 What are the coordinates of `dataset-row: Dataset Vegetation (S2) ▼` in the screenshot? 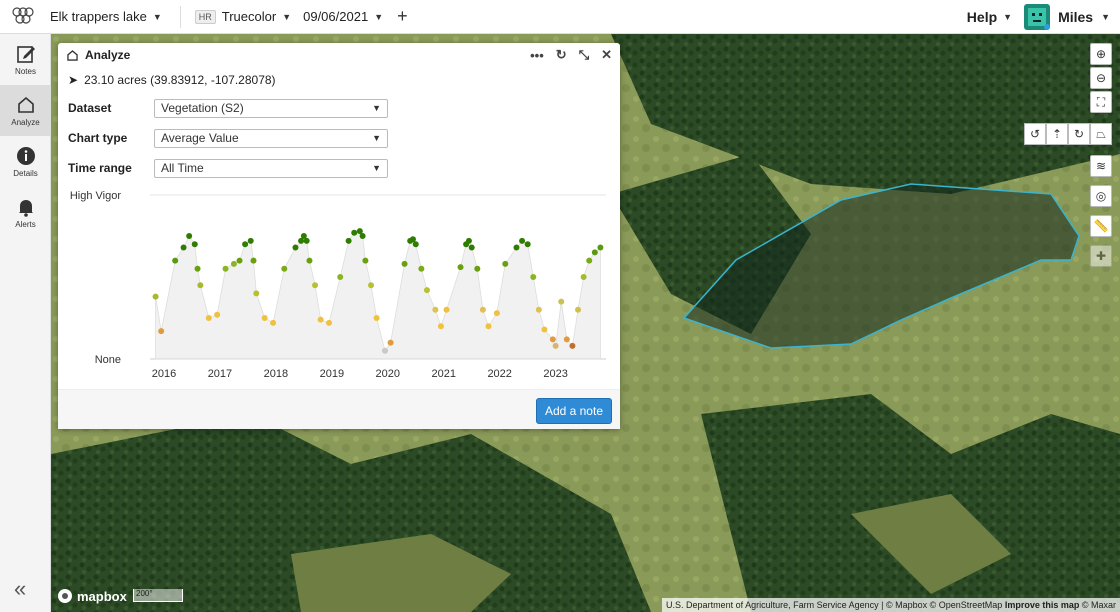 It's located at (339, 108).